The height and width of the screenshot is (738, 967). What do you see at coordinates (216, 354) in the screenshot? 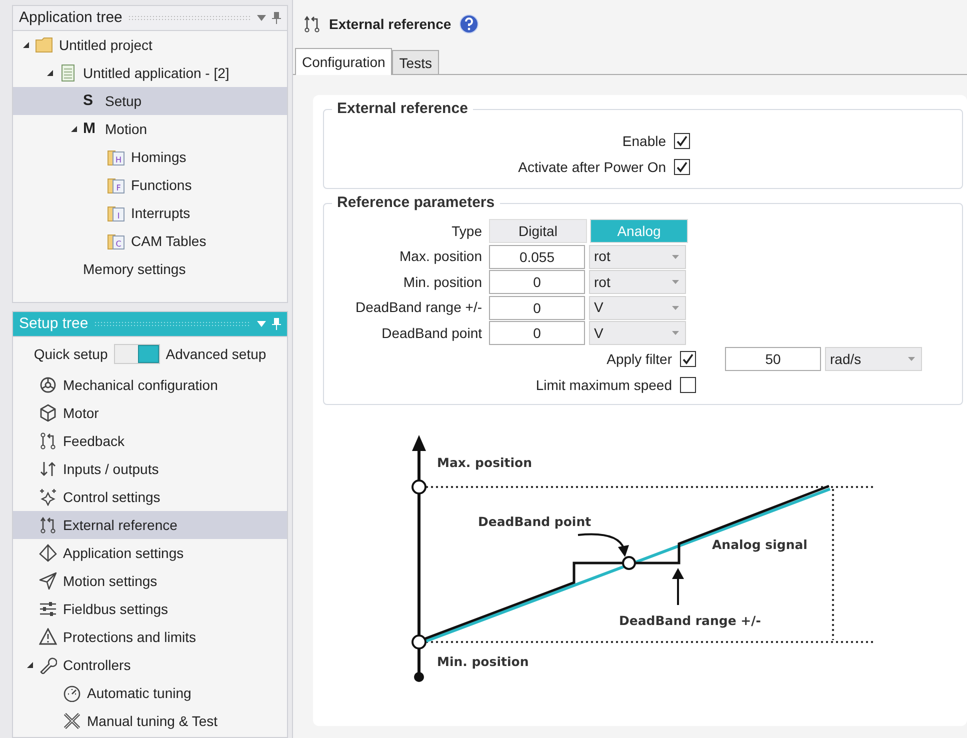
I see `mode-label: Advanced setup` at bounding box center [216, 354].